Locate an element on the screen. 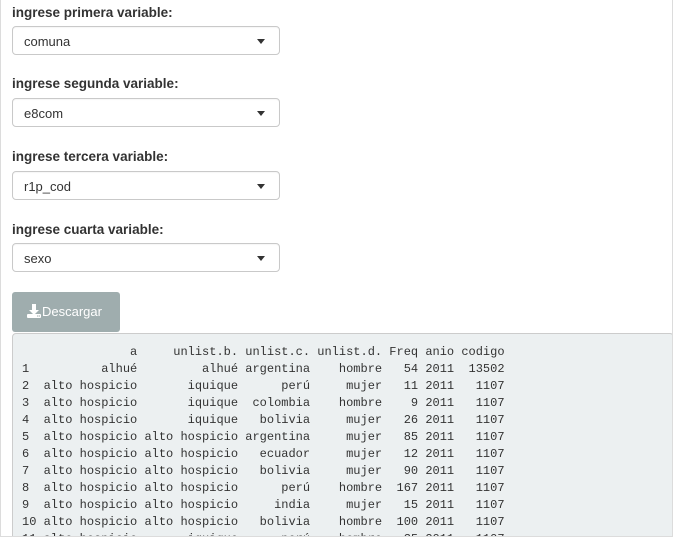 The width and height of the screenshot is (673, 538). select-cuarta-variable: sexo is located at coordinates (146, 257).